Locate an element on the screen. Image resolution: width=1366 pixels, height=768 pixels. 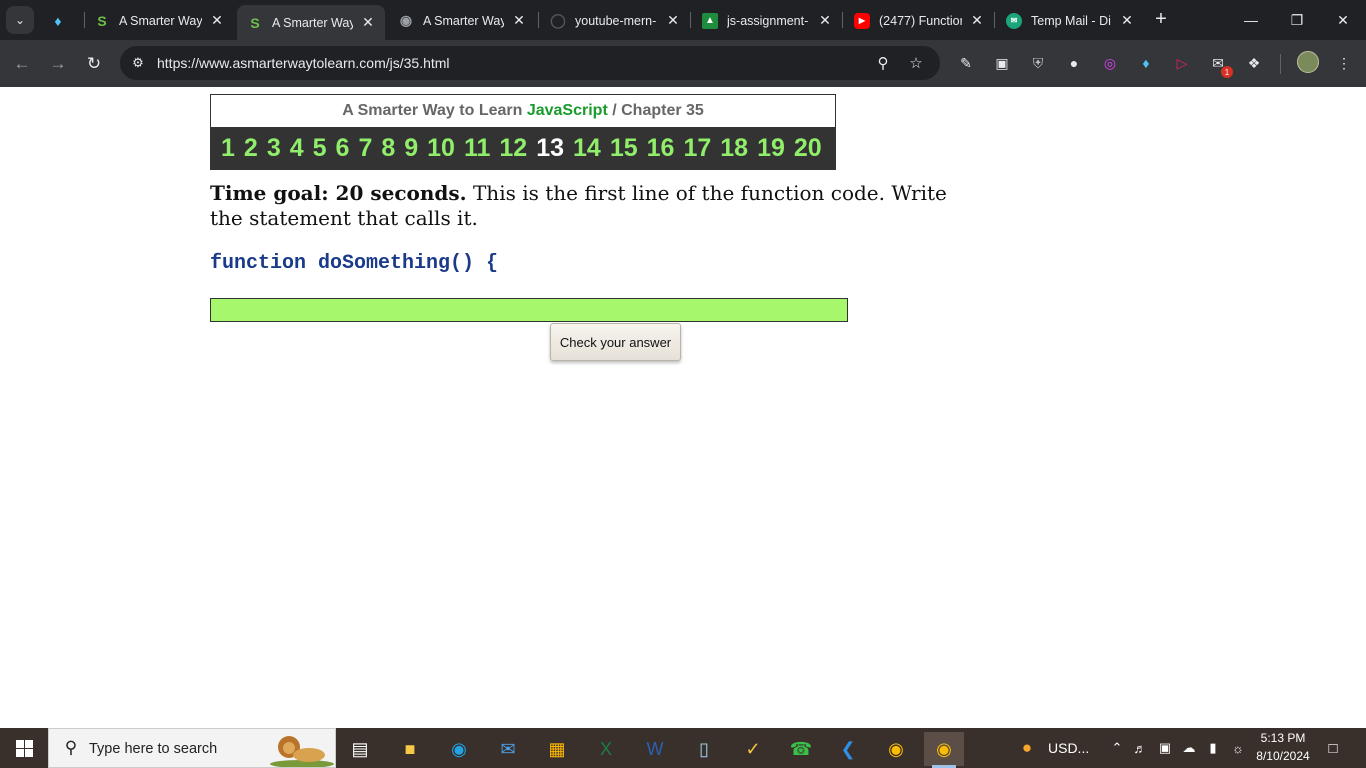
exercise-number-bar: 1 2 3 4 5 6 7 8 9 10 11 12 13 14 15 16 17 18 19 20 is located at coordinates (523, 148).